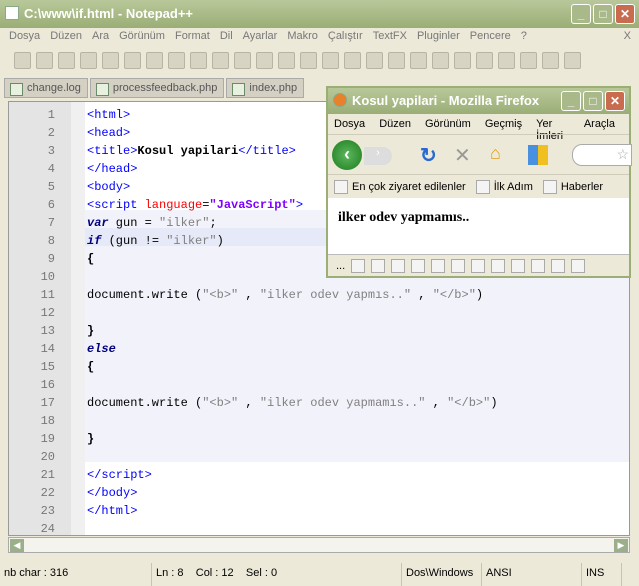 The image size is (639, 586). Describe the element at coordinates (446, 100) in the screenshot. I see `firefox-title: Kosul yapilari - Mozilla Firefox` at that location.